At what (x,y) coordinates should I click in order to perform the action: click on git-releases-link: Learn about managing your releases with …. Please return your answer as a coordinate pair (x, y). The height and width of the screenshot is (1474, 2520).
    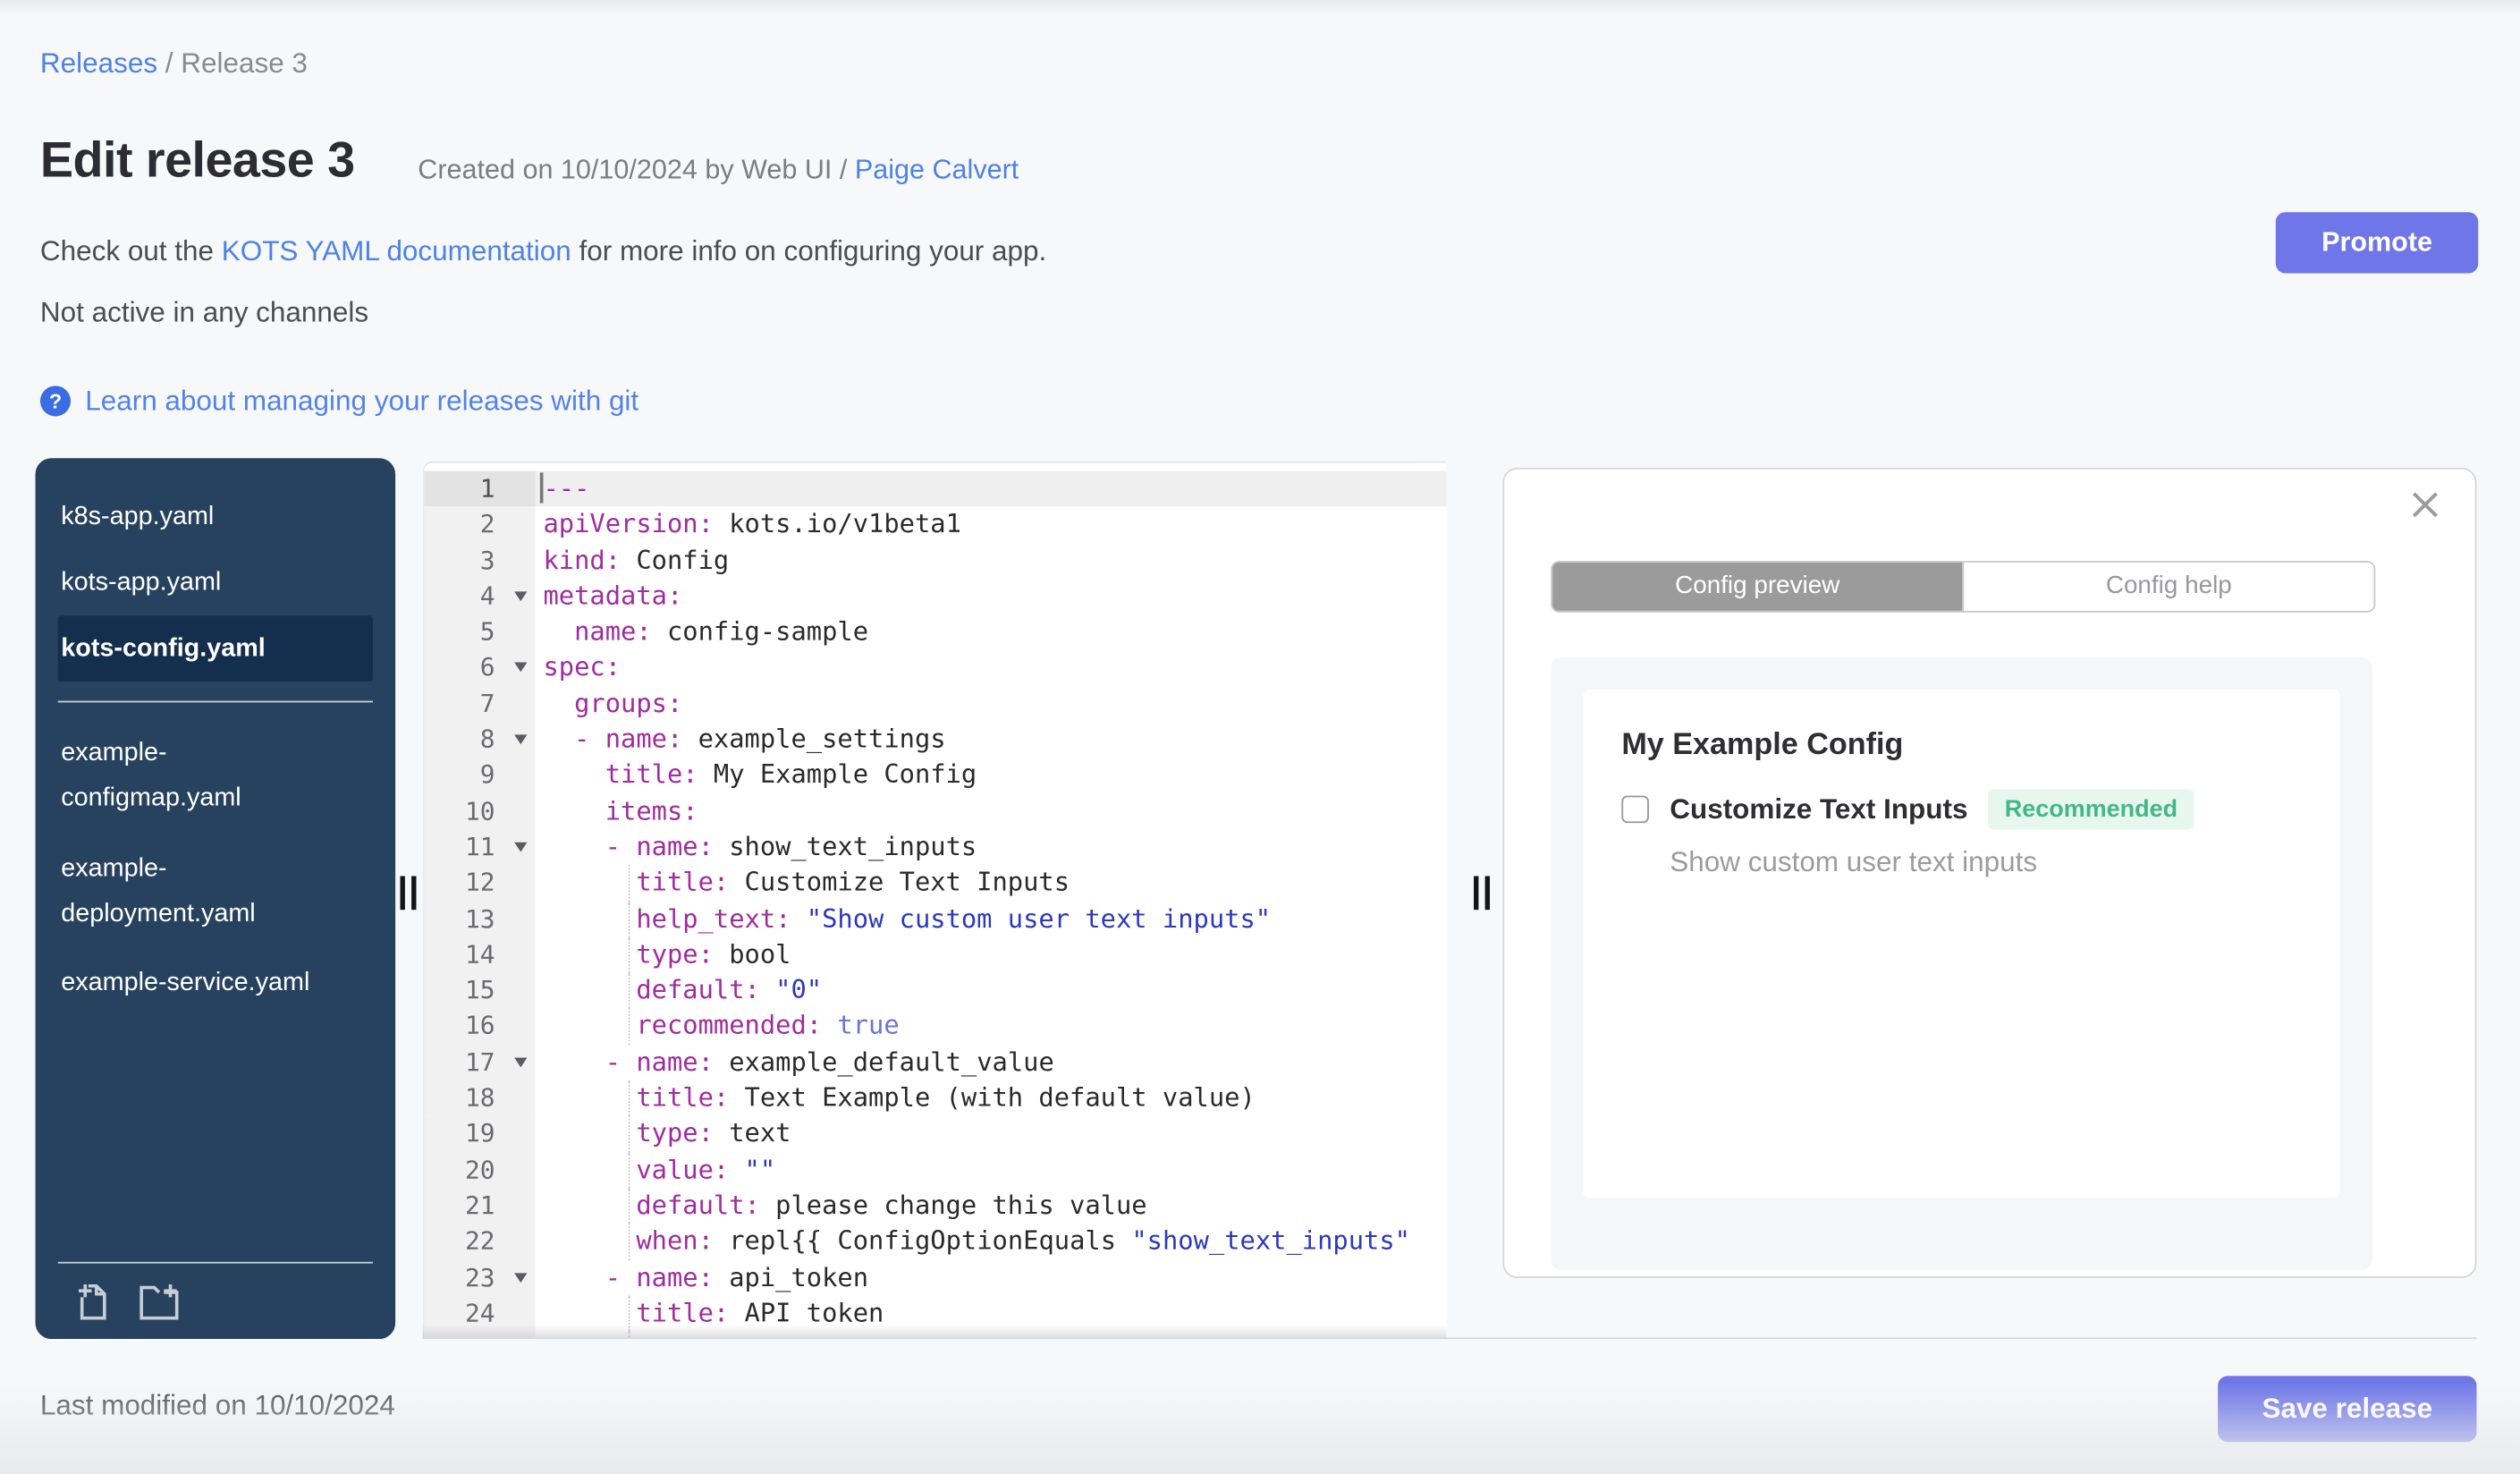
    Looking at the image, I should click on (361, 402).